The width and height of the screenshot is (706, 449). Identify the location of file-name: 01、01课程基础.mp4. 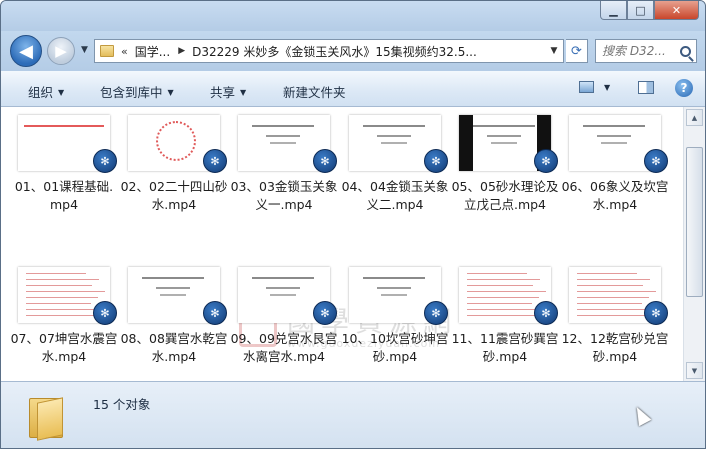
(64, 195).